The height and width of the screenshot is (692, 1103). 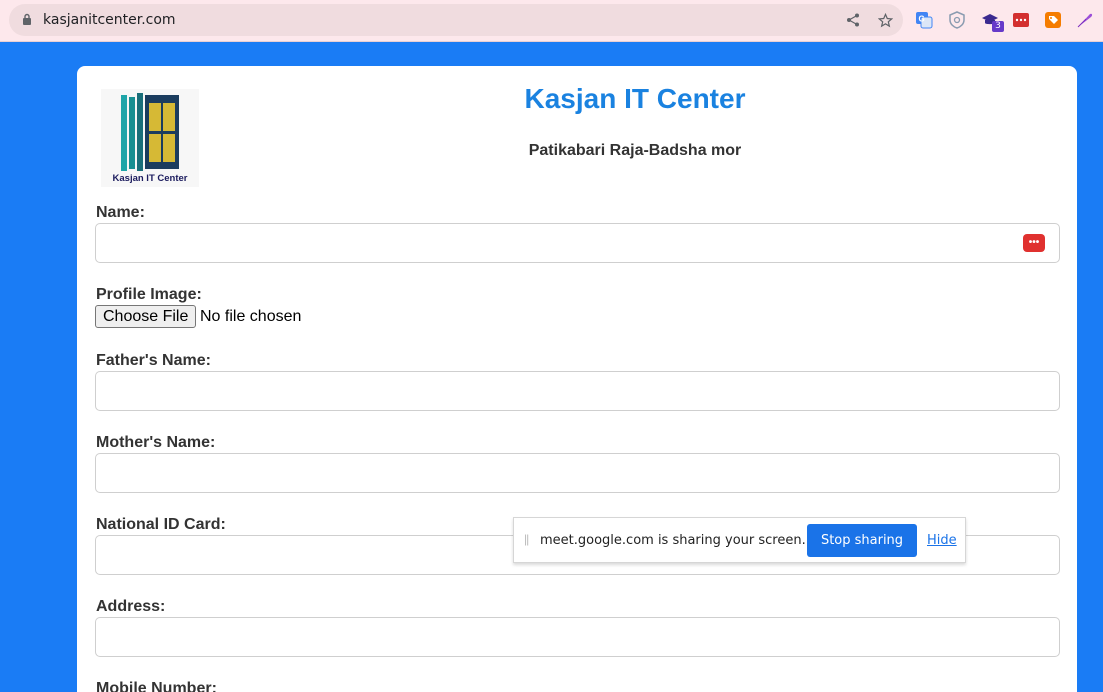 What do you see at coordinates (131, 606) in the screenshot?
I see `address-label: Address:` at bounding box center [131, 606].